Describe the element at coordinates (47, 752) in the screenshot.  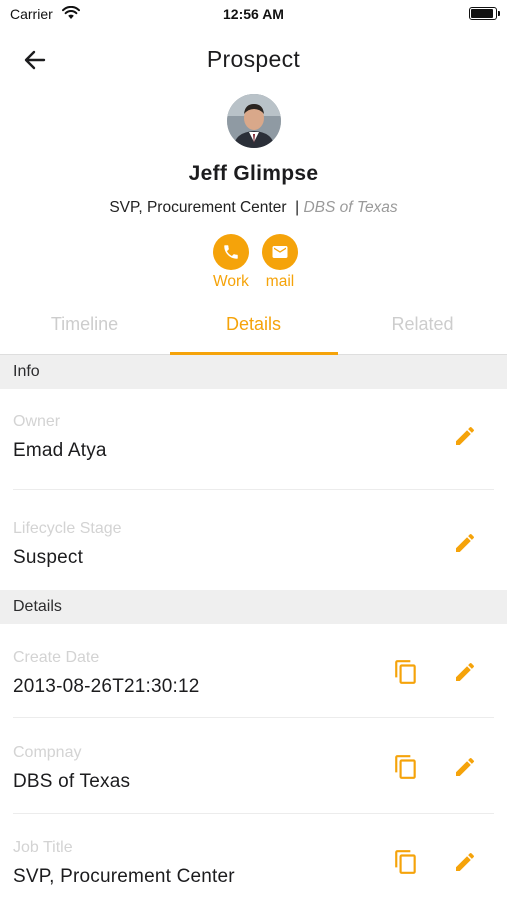
I see `field-label: Compnay` at that location.